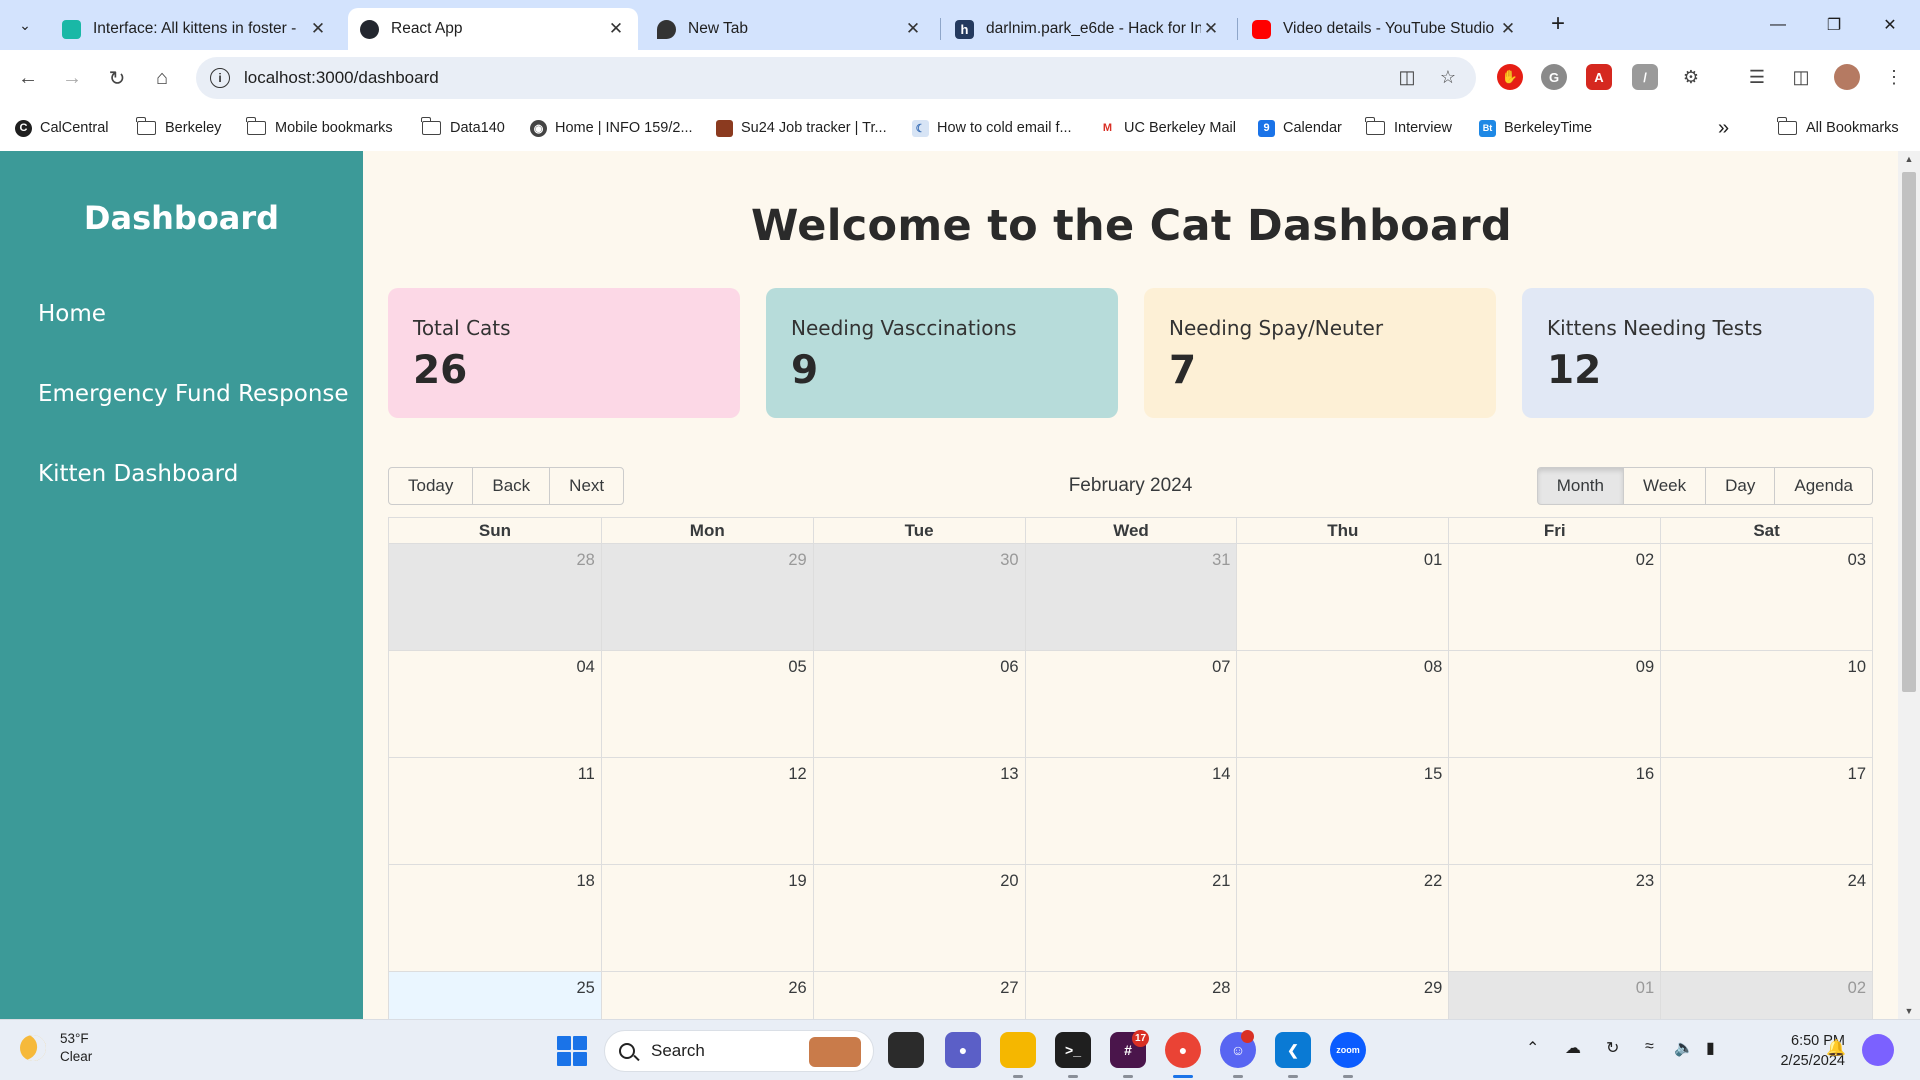  I want to click on media-control-icon: ☰, so click(1757, 77).